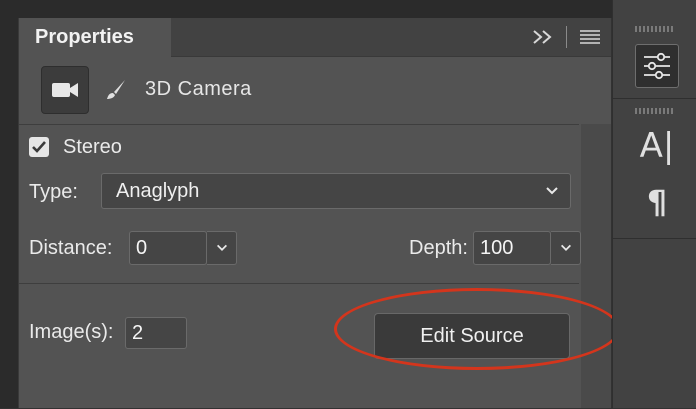 The height and width of the screenshot is (409, 696). I want to click on images-row: Image(s): 2 Edit Source, so click(301, 336).